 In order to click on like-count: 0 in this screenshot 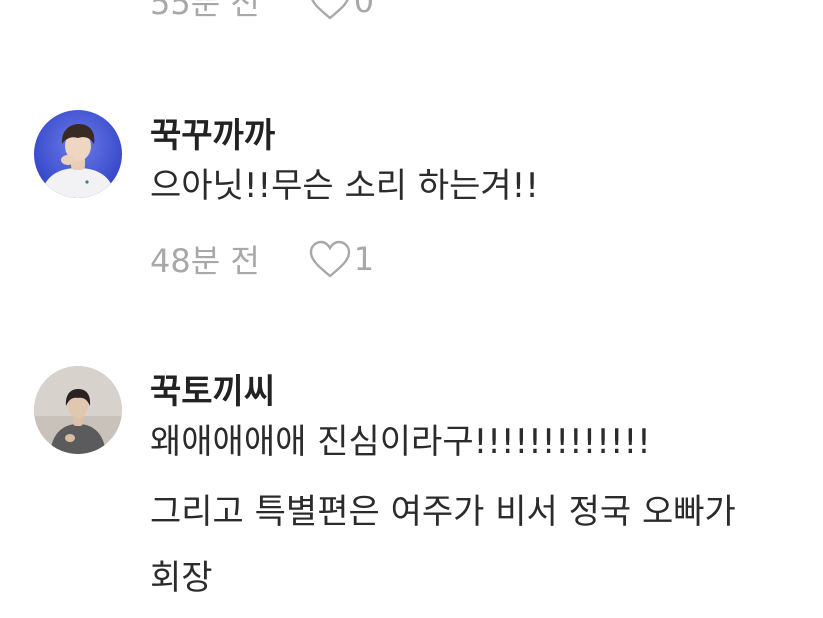, I will do `click(364, 10)`.